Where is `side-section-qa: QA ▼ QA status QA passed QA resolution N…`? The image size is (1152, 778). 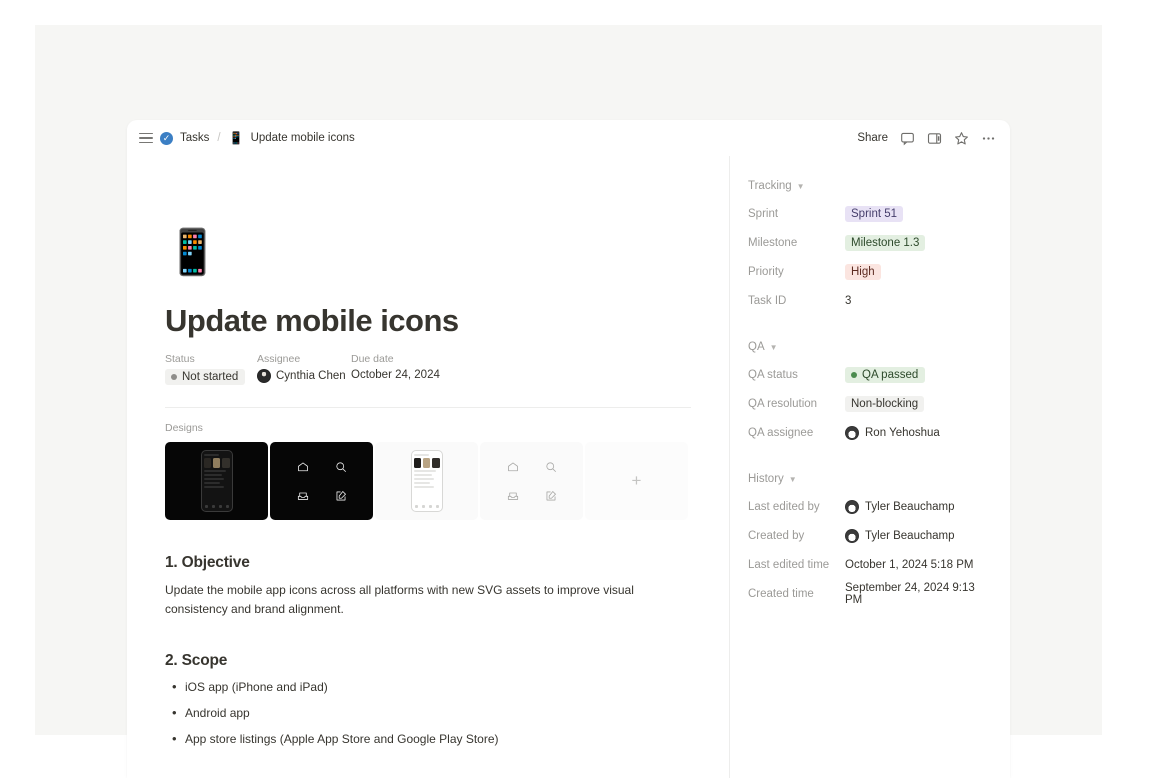
side-section-qa: QA ▼ QA status QA passed QA resolution N… is located at coordinates (867, 393).